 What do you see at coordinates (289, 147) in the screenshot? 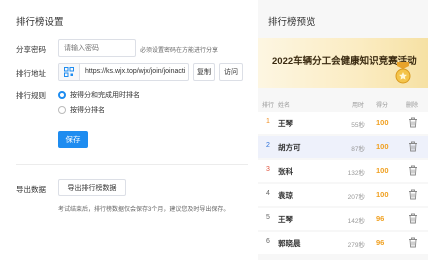
I see `row-name: 胡方可` at bounding box center [289, 147].